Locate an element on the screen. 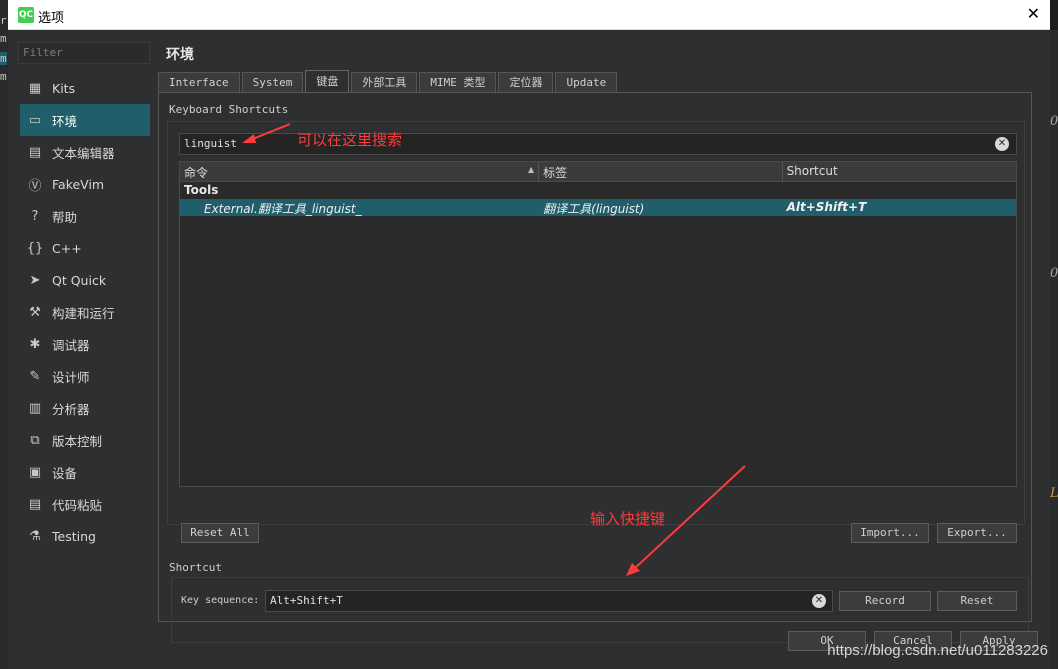 The image size is (1058, 669). column-header-label: 命令 is located at coordinates (196, 173).